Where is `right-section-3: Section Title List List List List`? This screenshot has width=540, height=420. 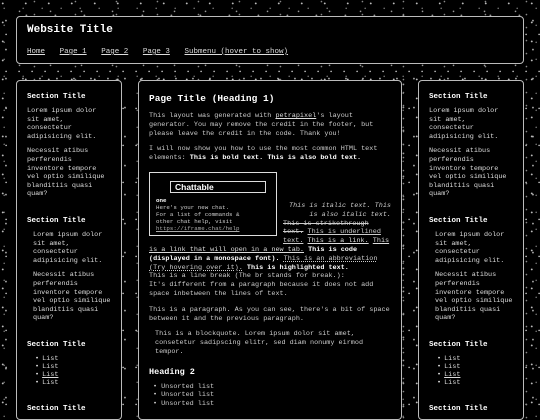 right-section-3: Section Title List List List List is located at coordinates (471, 364).